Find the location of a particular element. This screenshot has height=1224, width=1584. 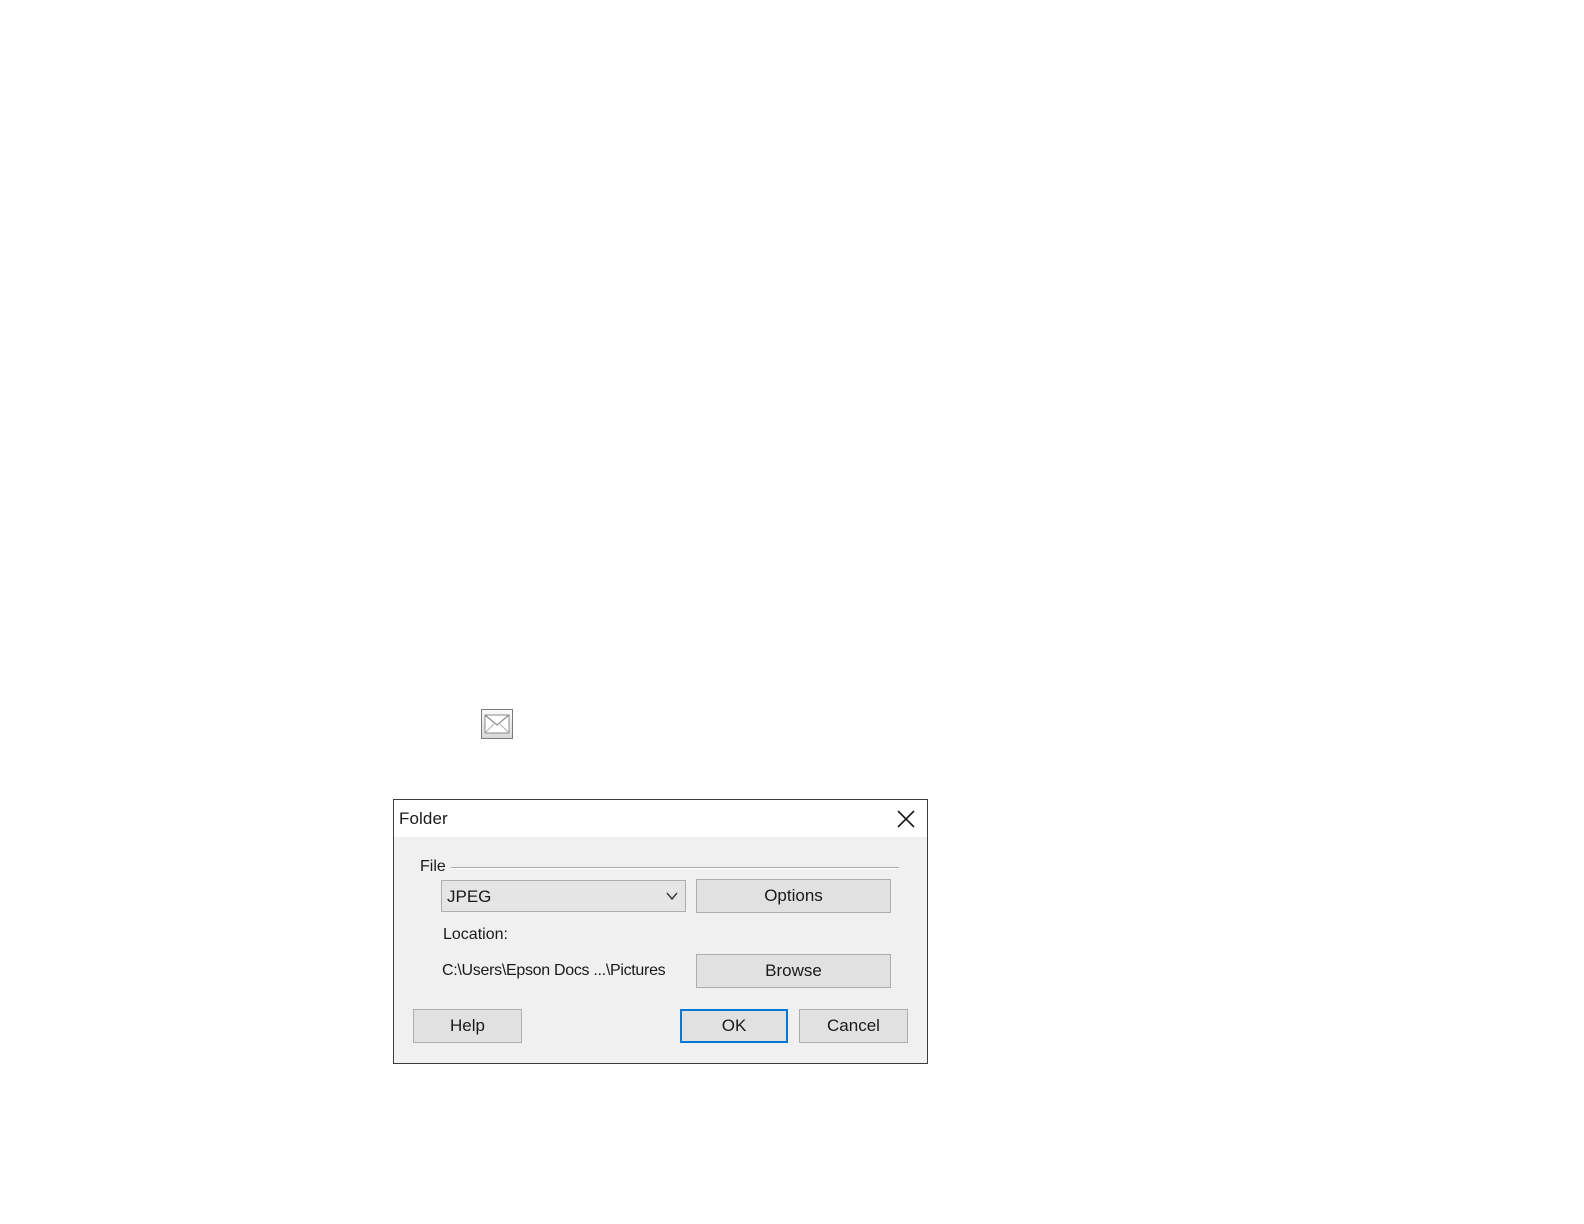

options-button: Options is located at coordinates (793, 896).